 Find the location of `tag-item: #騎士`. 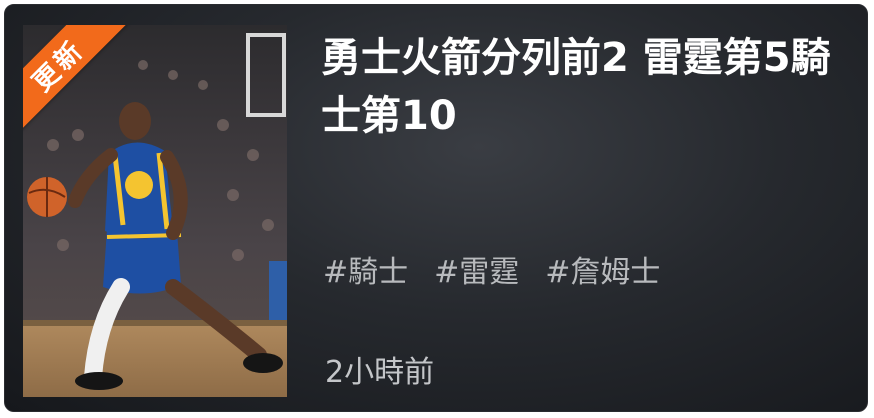

tag-item: #騎士 is located at coordinates (365, 269).